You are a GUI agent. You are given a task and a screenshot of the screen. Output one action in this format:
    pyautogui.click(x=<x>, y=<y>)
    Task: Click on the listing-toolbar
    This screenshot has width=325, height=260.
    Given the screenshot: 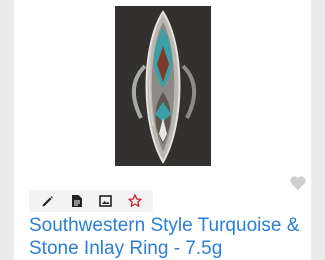 What is the action you would take?
    pyautogui.click(x=91, y=201)
    